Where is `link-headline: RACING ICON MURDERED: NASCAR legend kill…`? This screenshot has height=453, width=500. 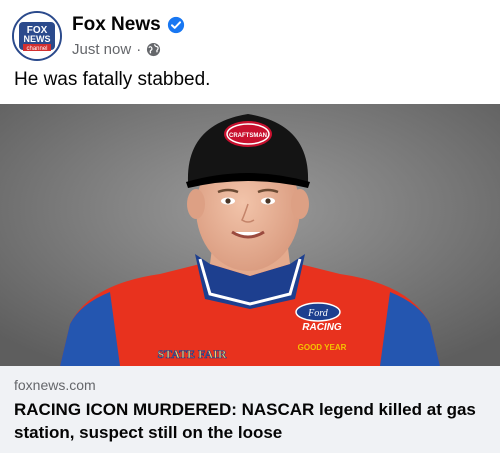
link-headline: RACING ICON MURDERED: NASCAR legend kill… is located at coordinates (252, 421).